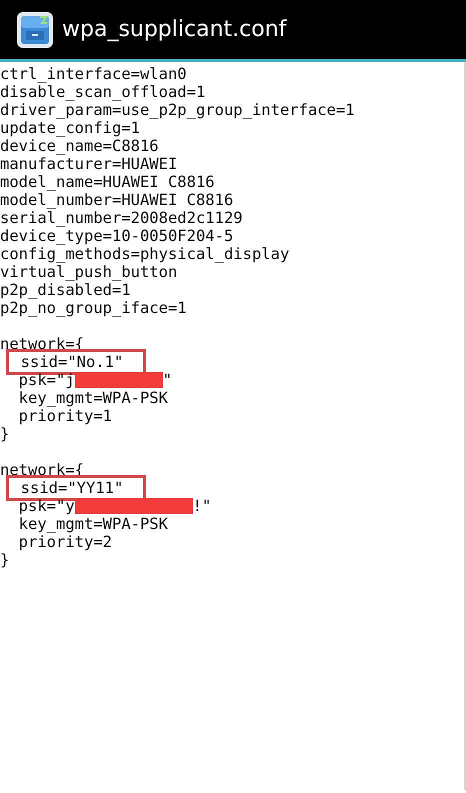  I want to click on code-line: disable_scan_offload=1, so click(103, 92).